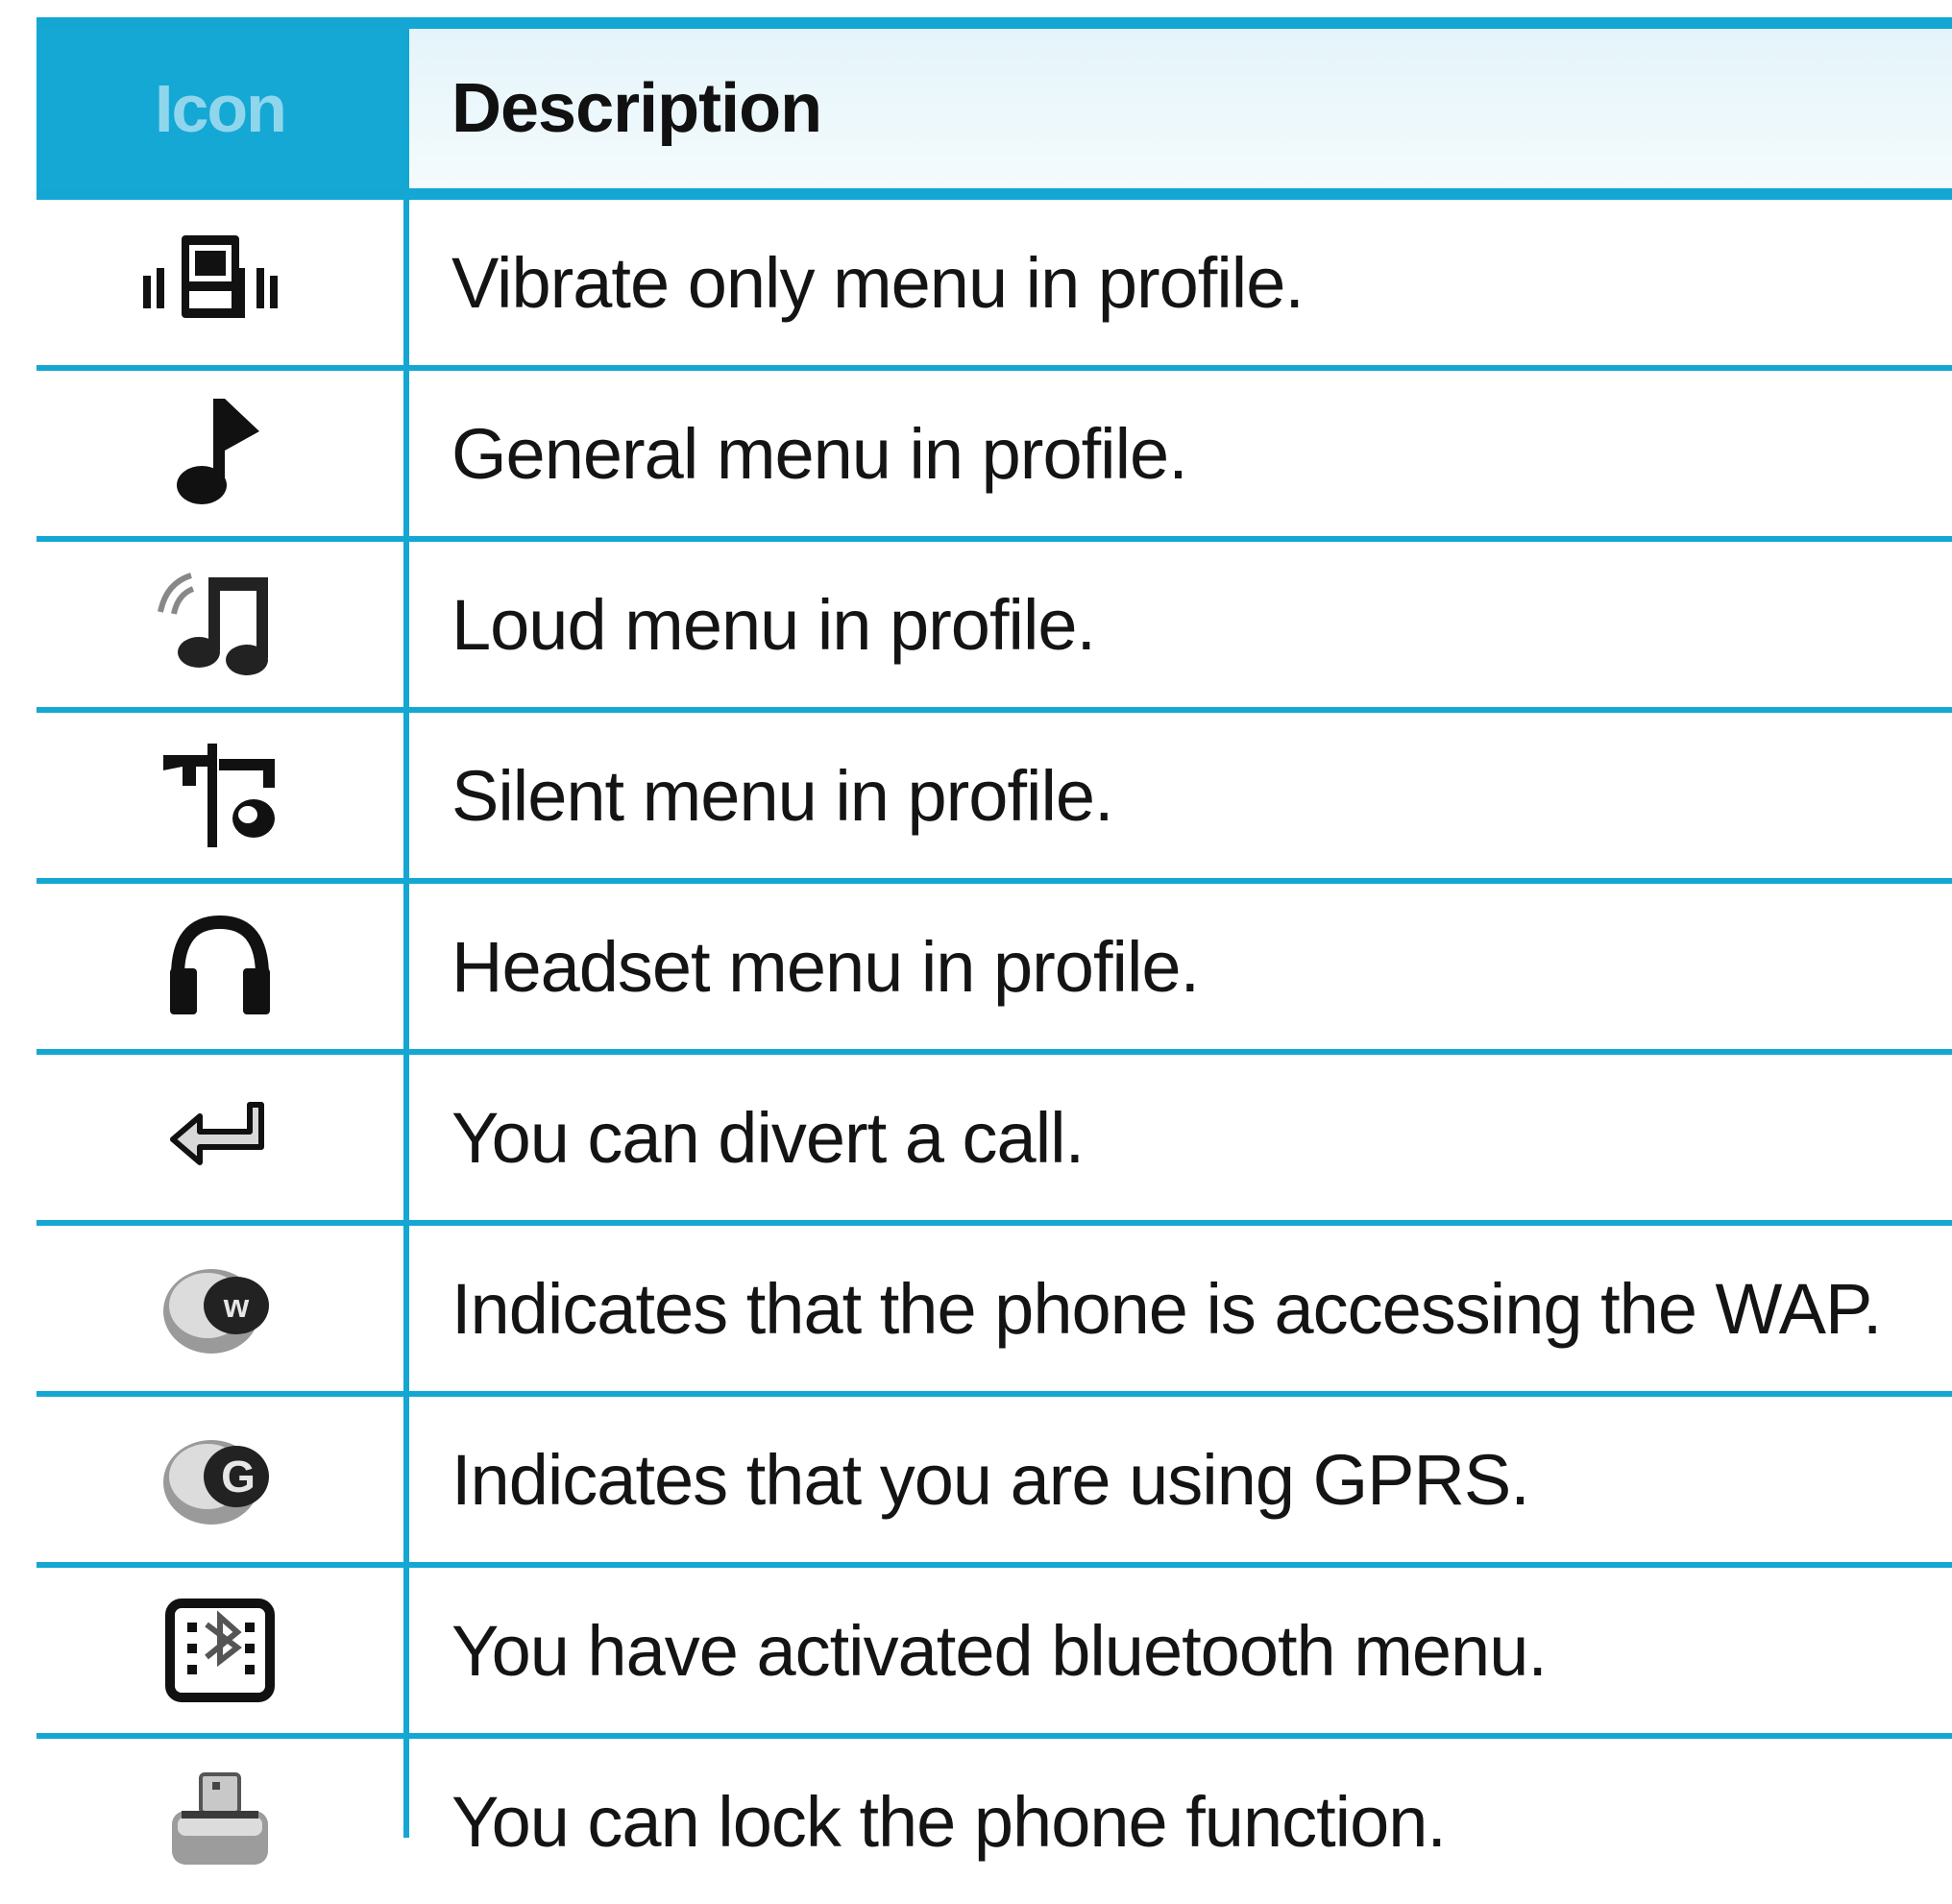  Describe the element at coordinates (999, 1651) in the screenshot. I see `row-description: You have activated bluetooth menu.` at that location.